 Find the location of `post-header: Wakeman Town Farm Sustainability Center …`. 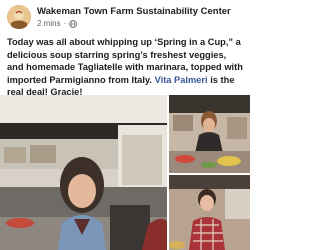

post-header: Wakeman Town Farm Sustainability Center … is located at coordinates (125, 16).